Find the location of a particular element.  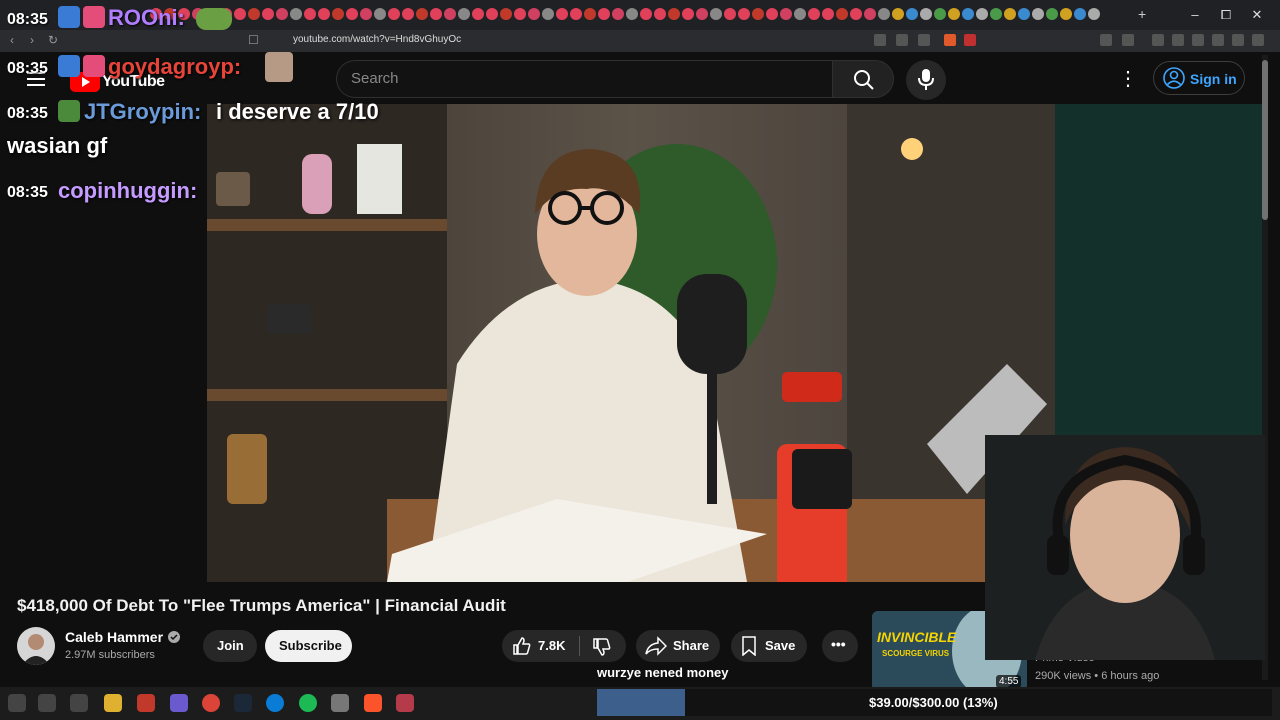

scrollbar-thumb is located at coordinates (1265, 140).